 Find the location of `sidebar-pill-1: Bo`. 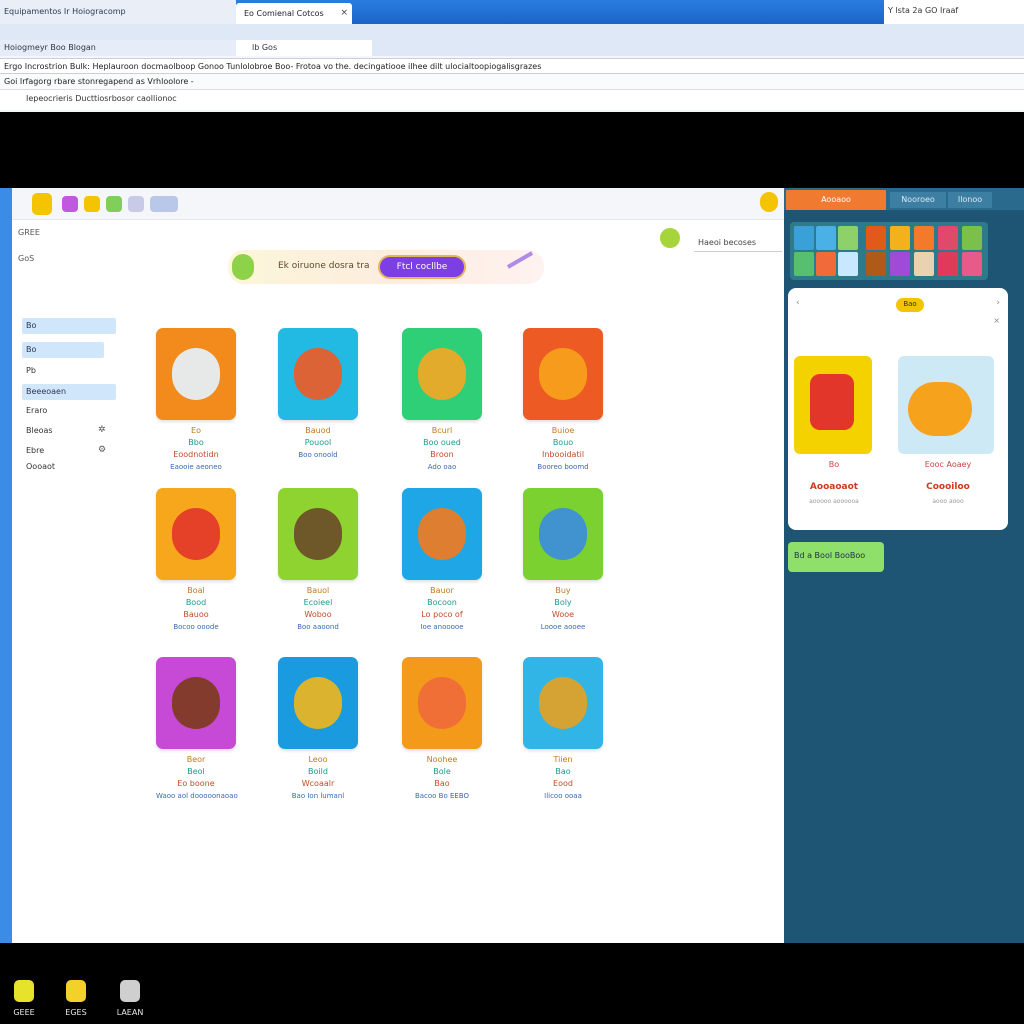

sidebar-pill-1: Bo is located at coordinates (69, 326).